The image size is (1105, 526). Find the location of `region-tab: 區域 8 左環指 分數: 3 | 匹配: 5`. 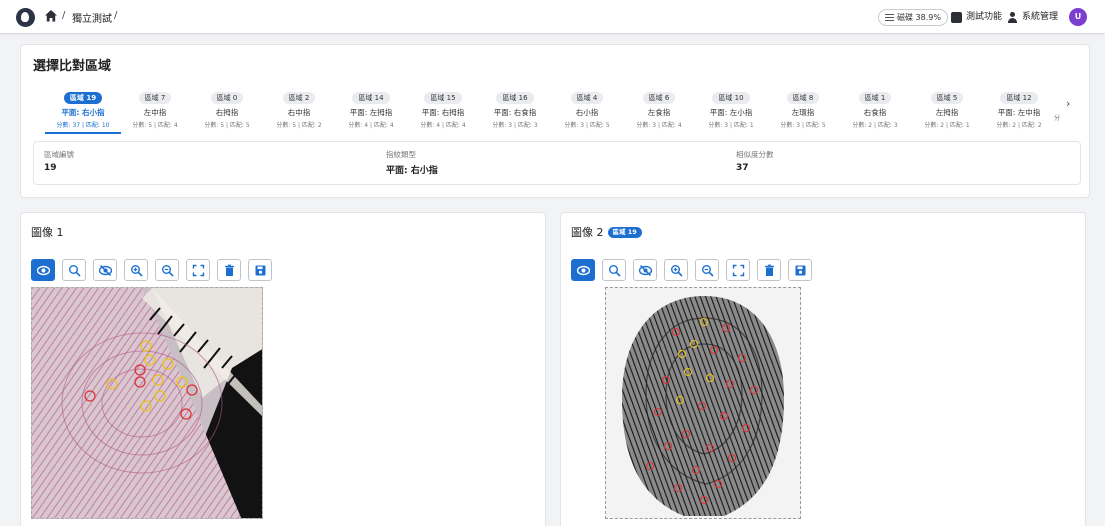

region-tab: 區域 8 左環指 分數: 3 | 匹配: 5 is located at coordinates (803, 108).